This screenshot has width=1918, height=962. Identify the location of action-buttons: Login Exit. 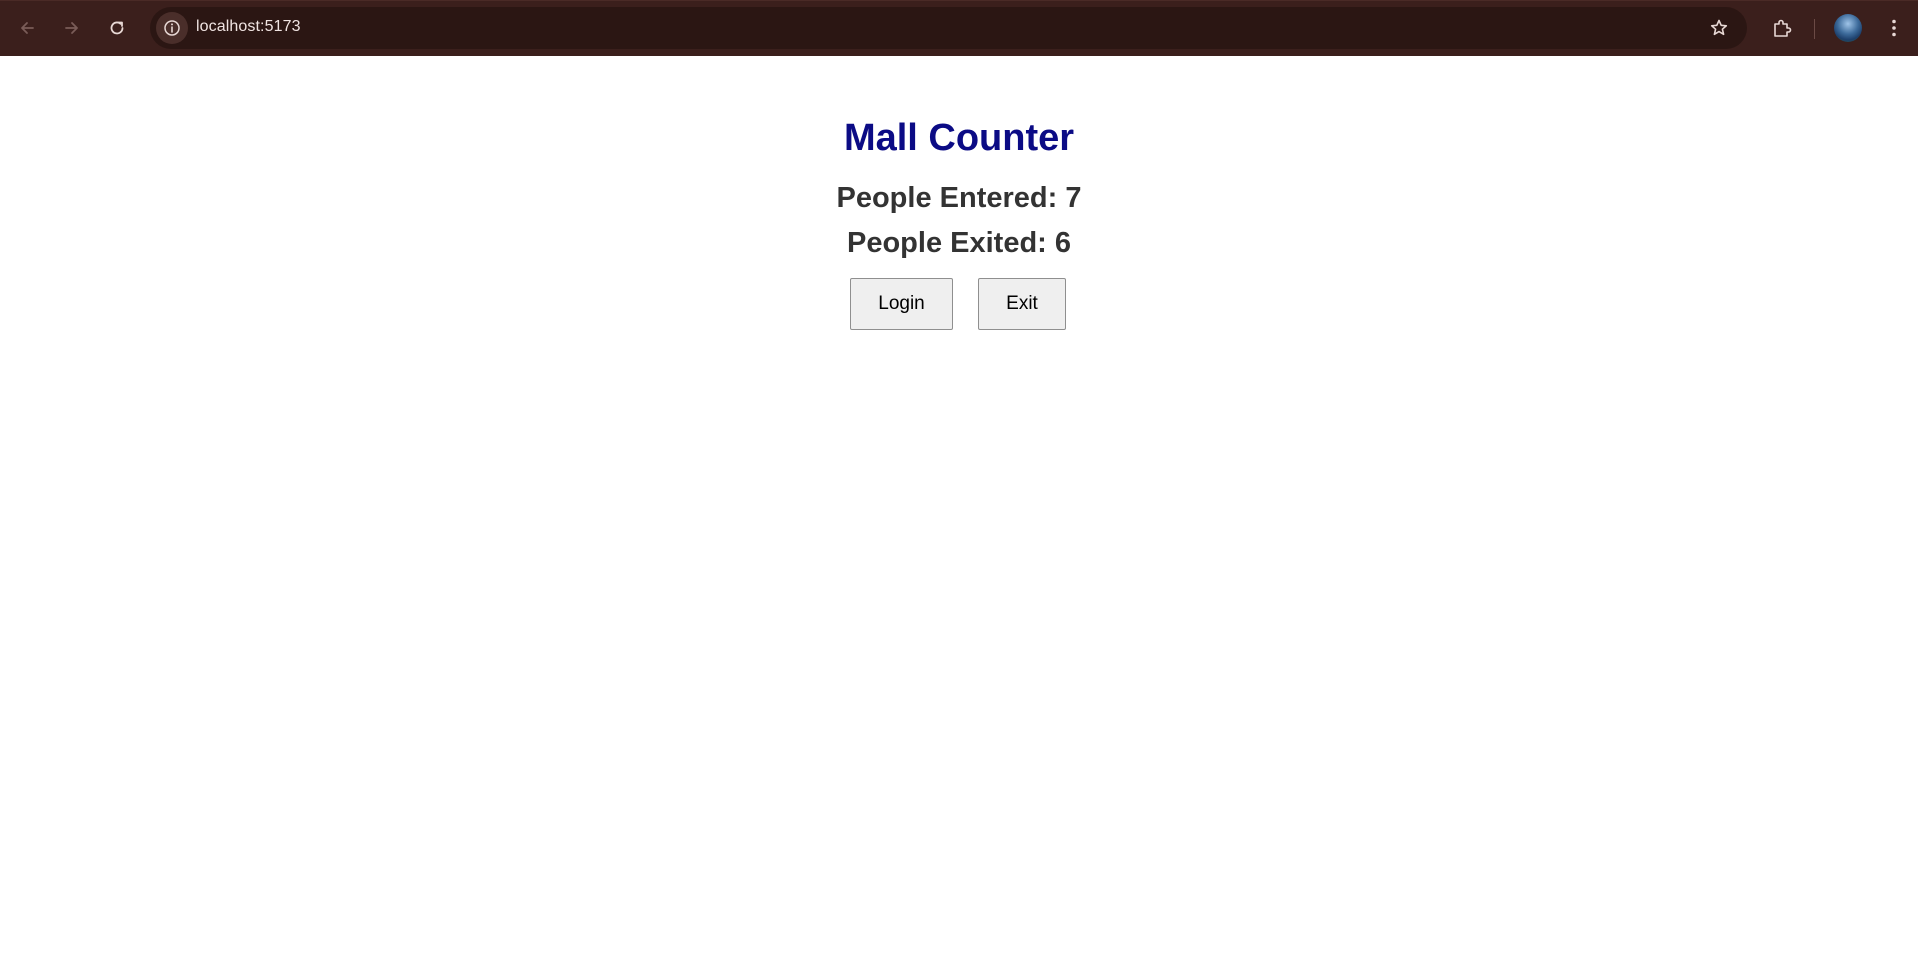
(959, 304).